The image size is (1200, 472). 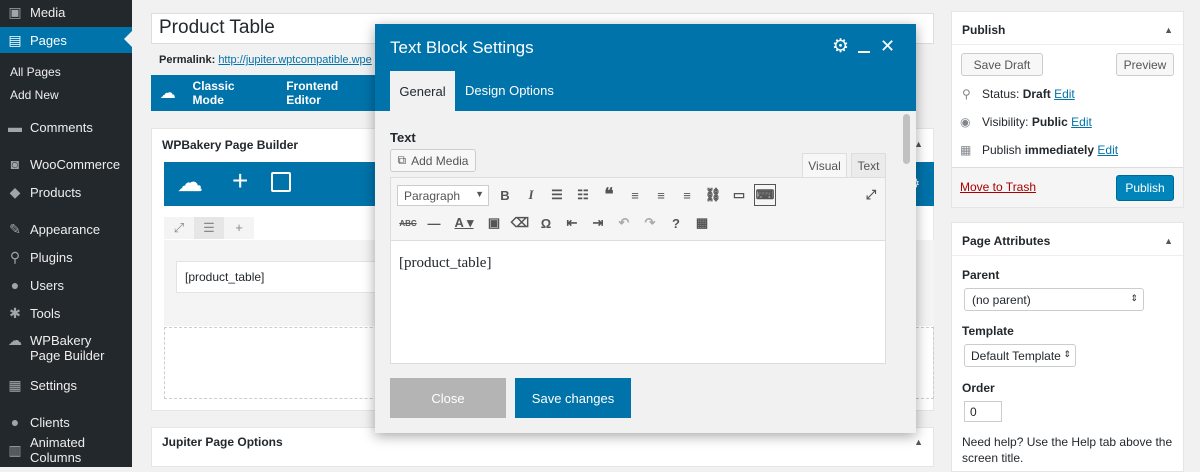 What do you see at coordinates (330, 93) in the screenshot?
I see `frontend-editor-button: Frontend Editor` at bounding box center [330, 93].